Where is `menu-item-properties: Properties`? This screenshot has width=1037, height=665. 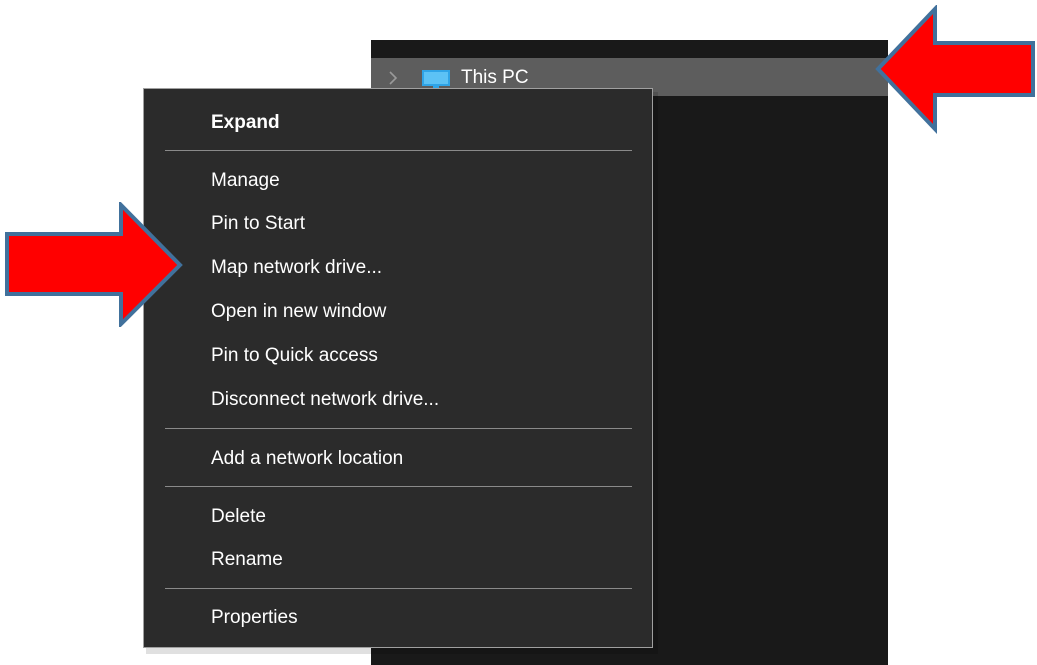 menu-item-properties: Properties is located at coordinates (254, 618).